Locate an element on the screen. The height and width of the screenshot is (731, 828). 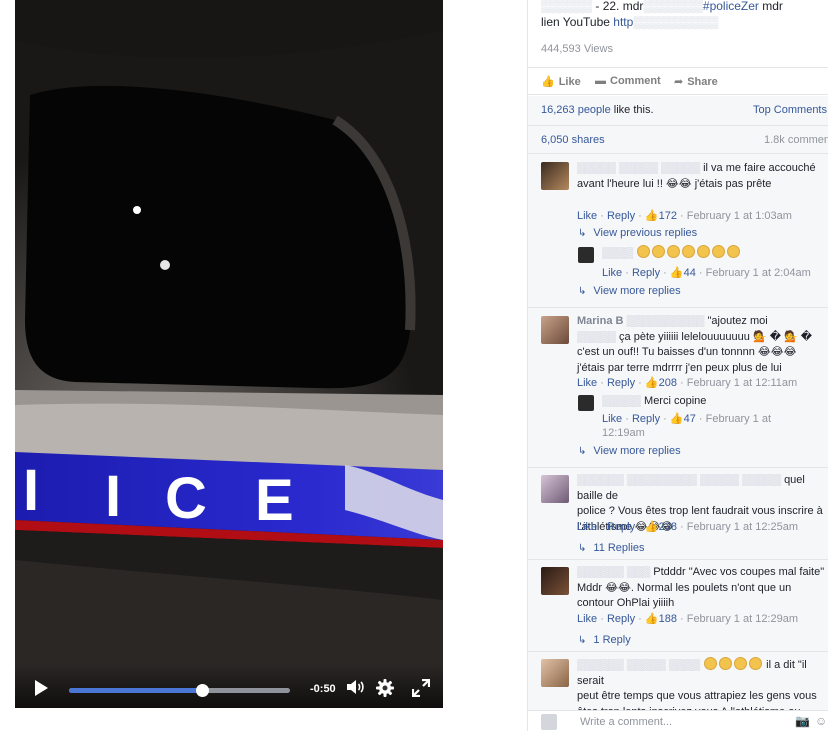
comment-like-count: 238 is located at coordinates (668, 527).